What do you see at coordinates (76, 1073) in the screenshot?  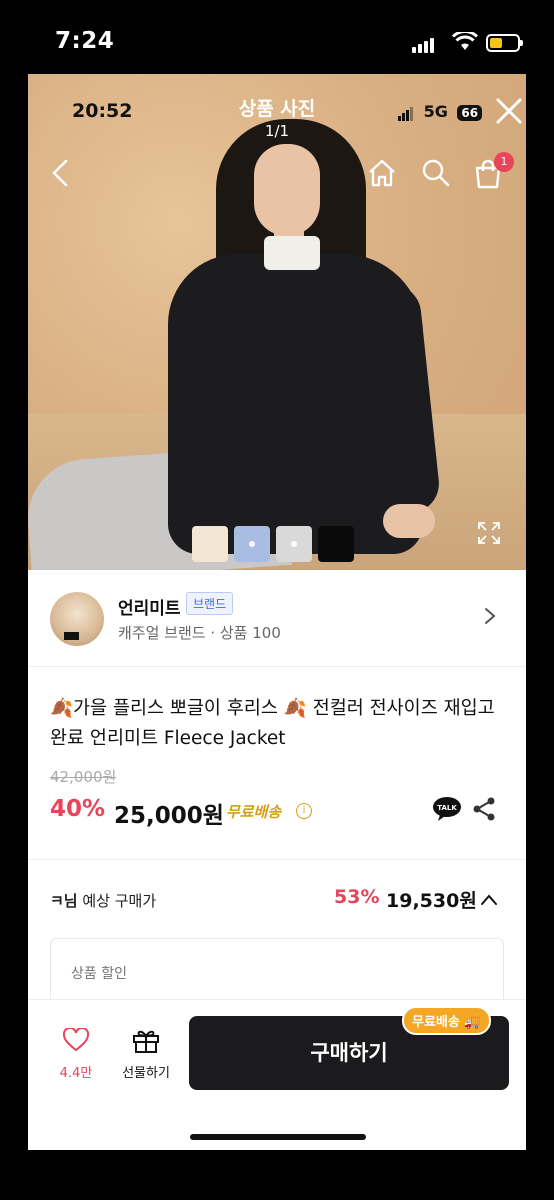 I see `like-count: 4.4만` at bounding box center [76, 1073].